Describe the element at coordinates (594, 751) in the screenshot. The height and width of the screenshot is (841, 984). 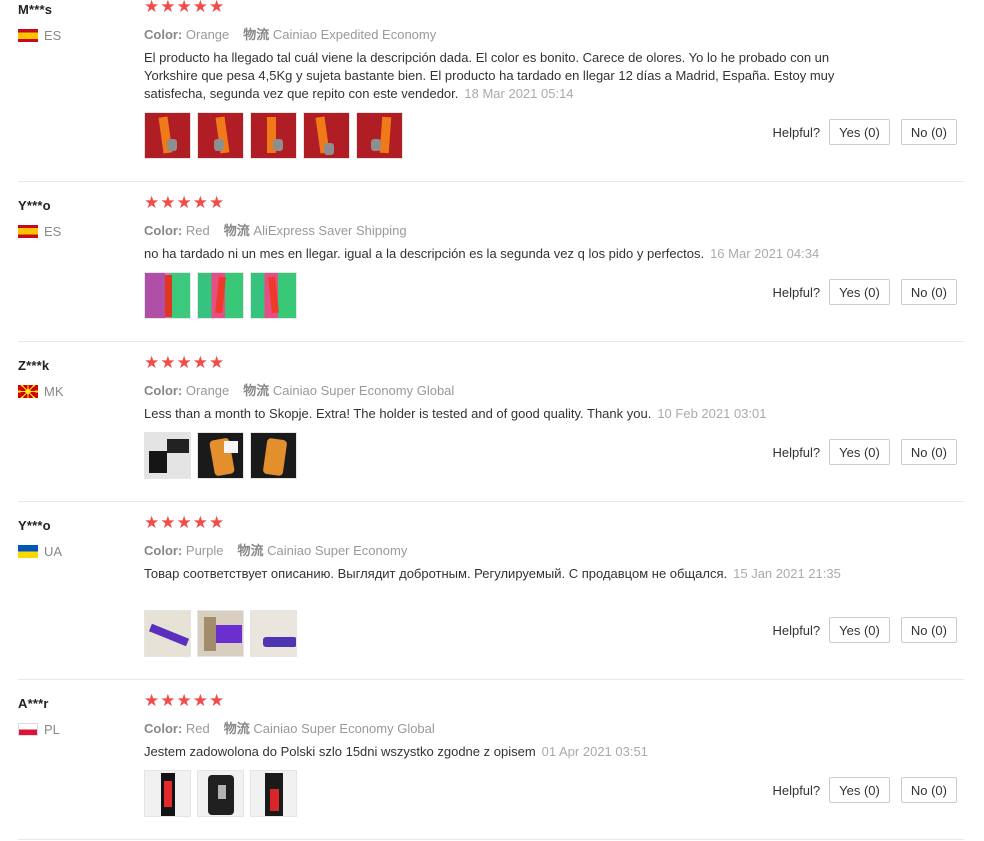
I see `review-date: 01 Apr 2021 03:51` at that location.